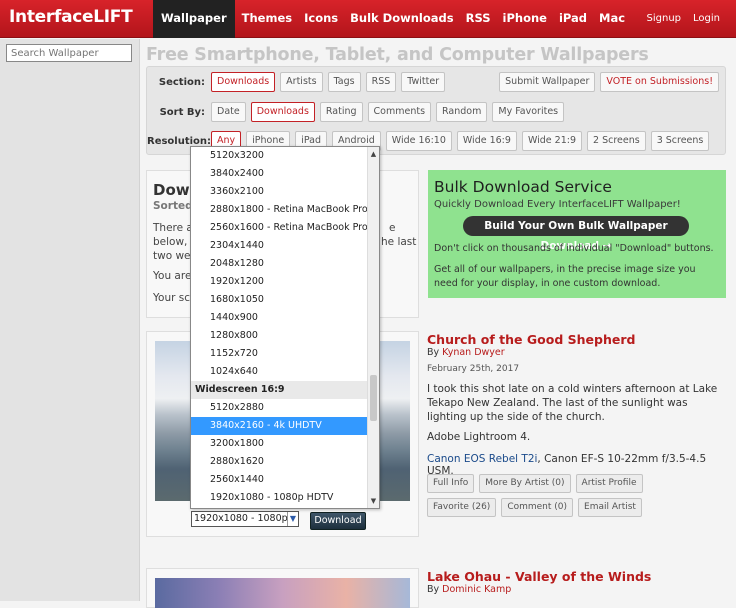 This screenshot has width=736, height=608. Describe the element at coordinates (551, 141) in the screenshot. I see `res-wide-21-9: Wide 21:9` at that location.